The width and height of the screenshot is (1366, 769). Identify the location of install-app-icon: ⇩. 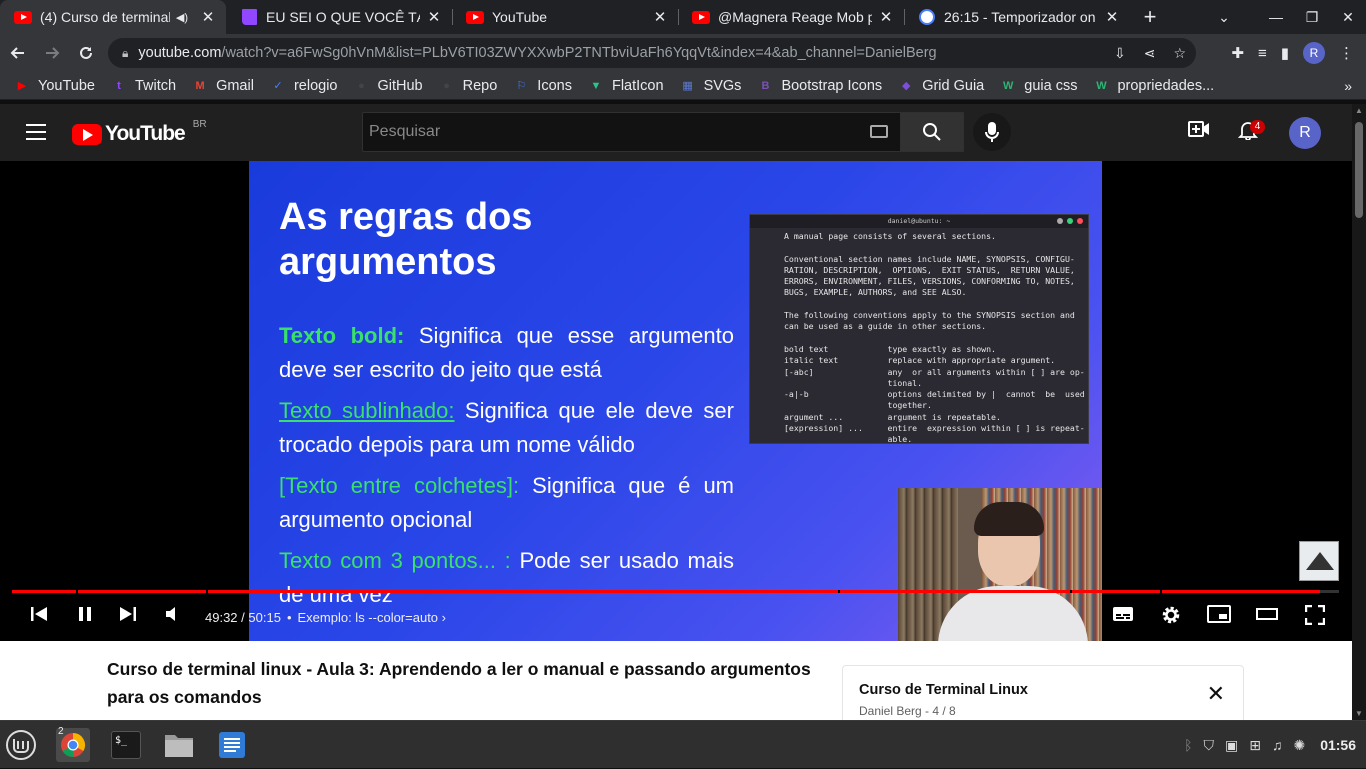
(1120, 53).